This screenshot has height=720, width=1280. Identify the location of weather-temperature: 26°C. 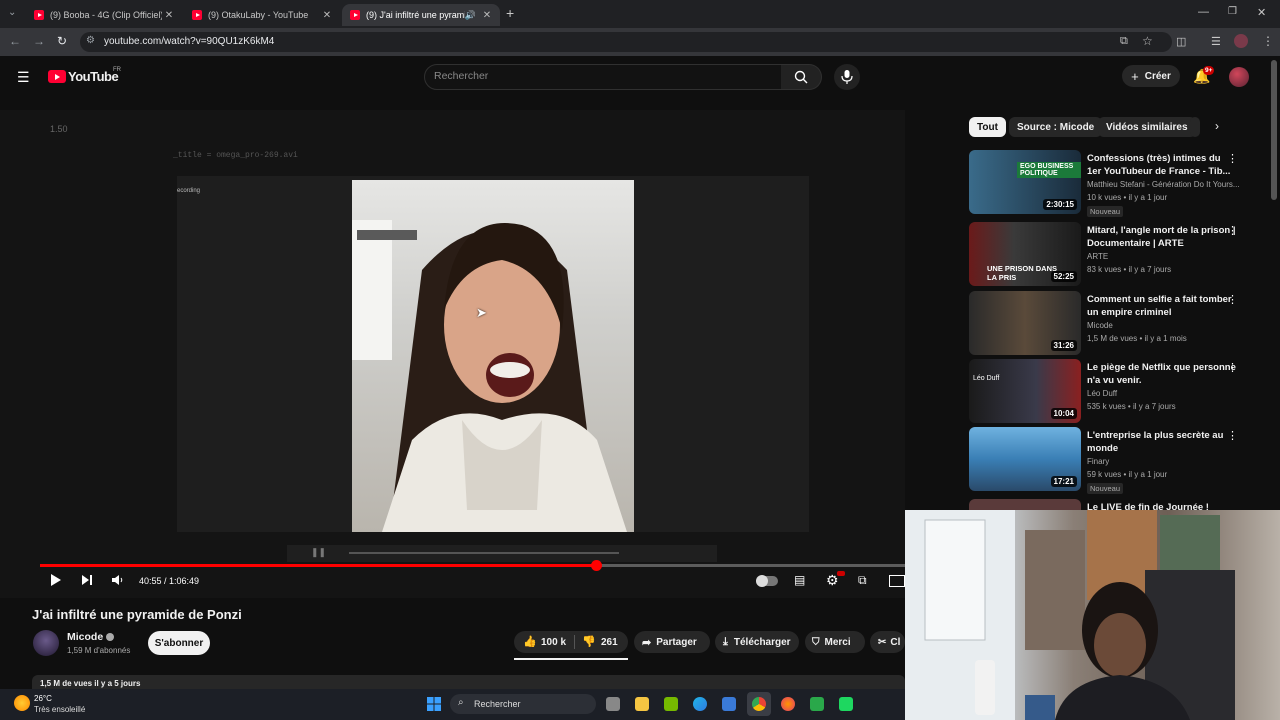
(43, 698).